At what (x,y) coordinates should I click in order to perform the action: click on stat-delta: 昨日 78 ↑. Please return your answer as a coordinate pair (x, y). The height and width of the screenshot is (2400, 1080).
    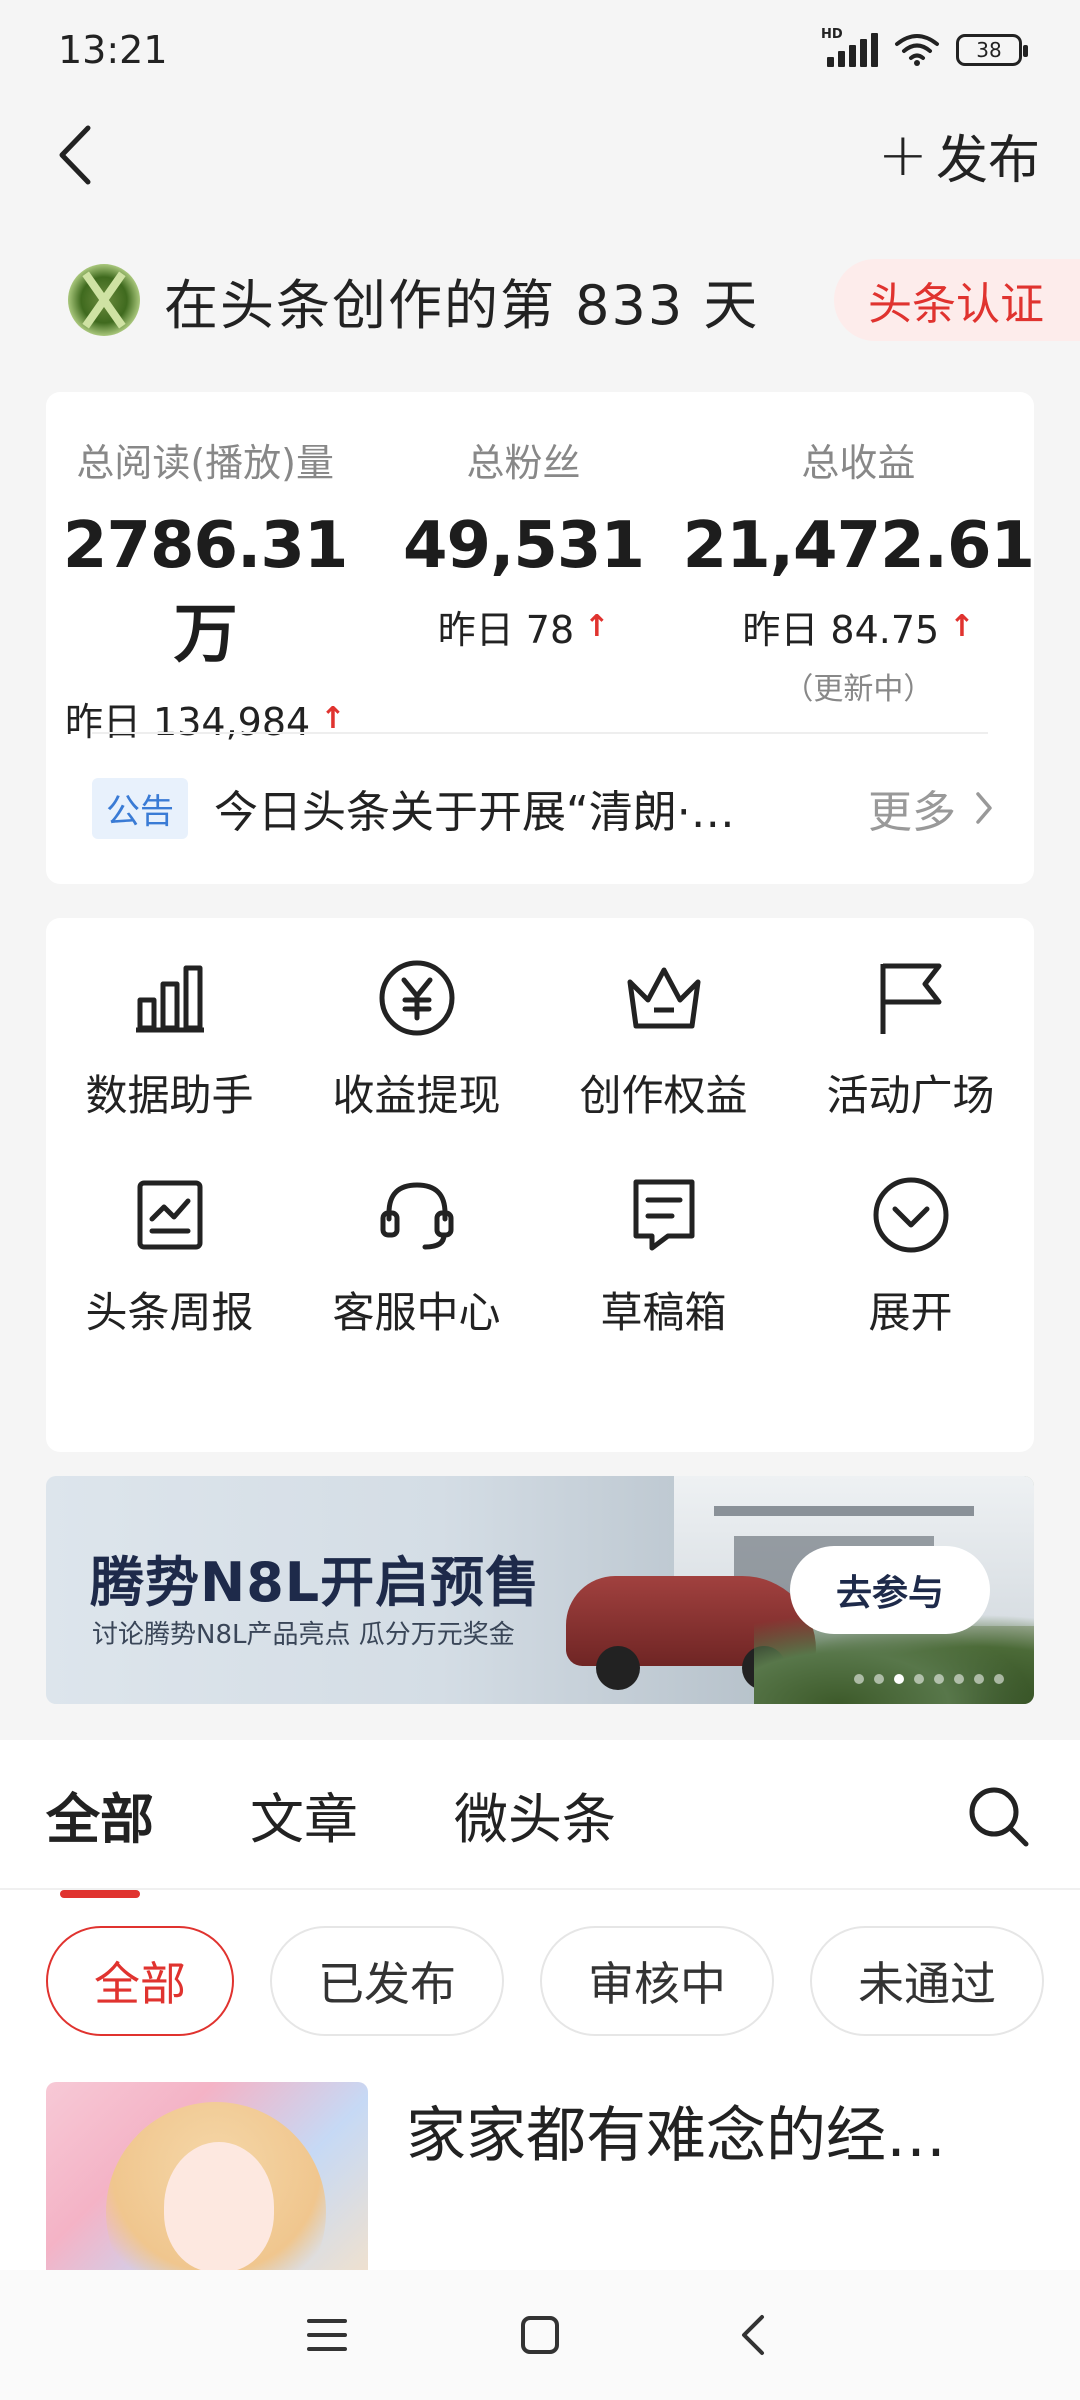
    Looking at the image, I should click on (523, 626).